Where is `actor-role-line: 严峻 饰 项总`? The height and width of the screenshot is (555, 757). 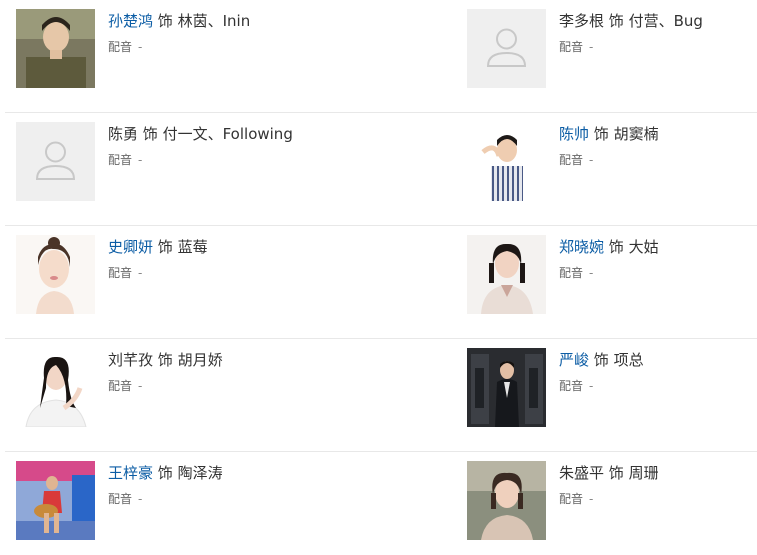
actor-role-line: 严峻 饰 项总 is located at coordinates (601, 360).